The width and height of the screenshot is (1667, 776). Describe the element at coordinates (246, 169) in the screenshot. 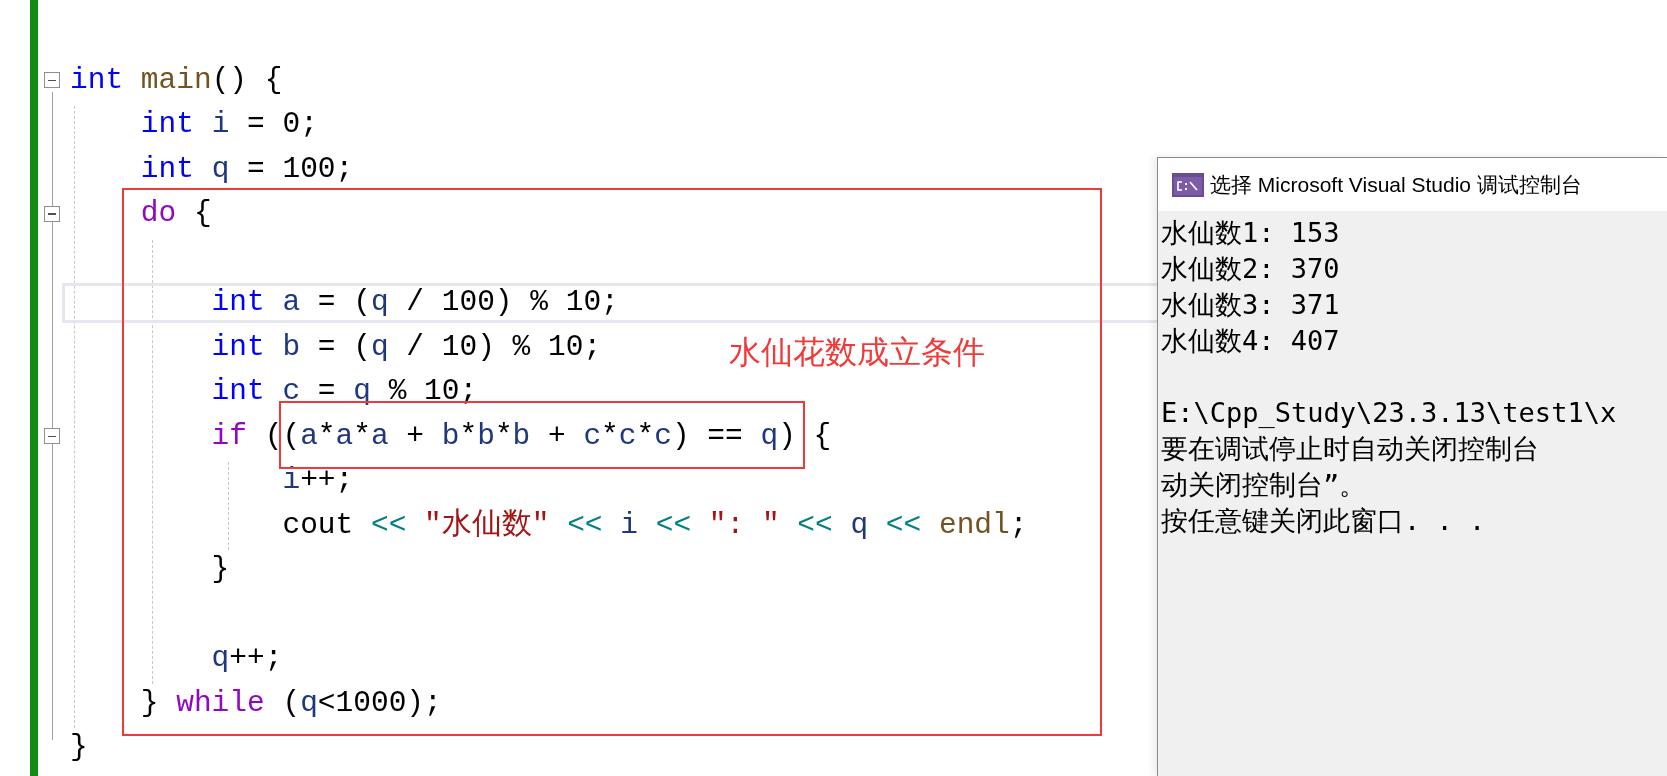

I see `code-line: int q = 100;` at that location.